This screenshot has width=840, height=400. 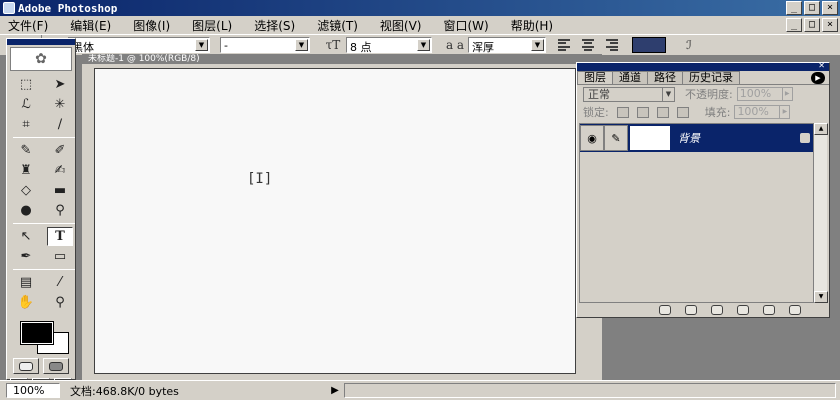 What do you see at coordinates (794, 25) in the screenshot?
I see `doc-minimize-button: _` at bounding box center [794, 25].